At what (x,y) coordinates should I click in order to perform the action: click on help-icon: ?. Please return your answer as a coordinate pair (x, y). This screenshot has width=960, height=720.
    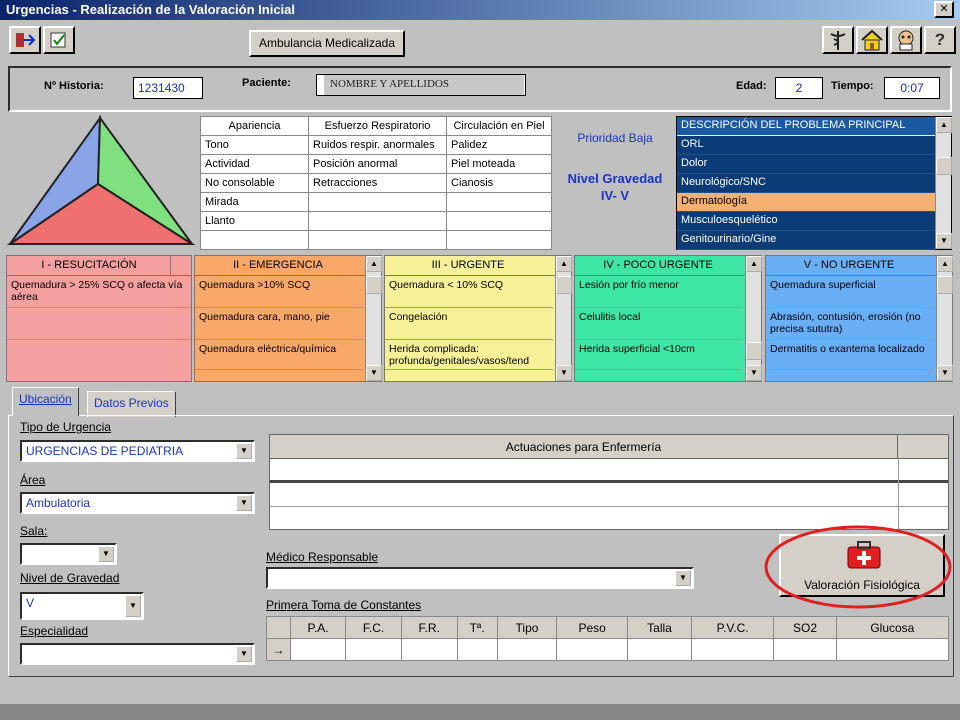
    Looking at the image, I should click on (940, 40).